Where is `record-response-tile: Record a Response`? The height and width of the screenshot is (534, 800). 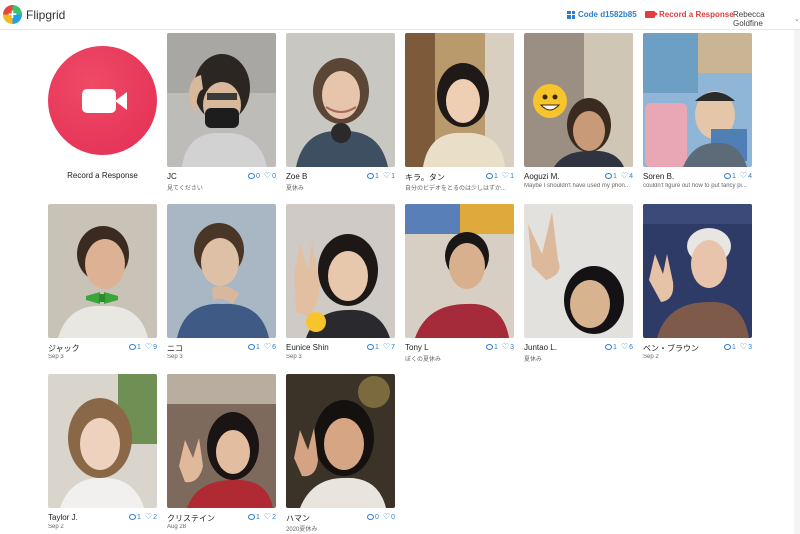 record-response-tile: Record a Response is located at coordinates (102, 113).